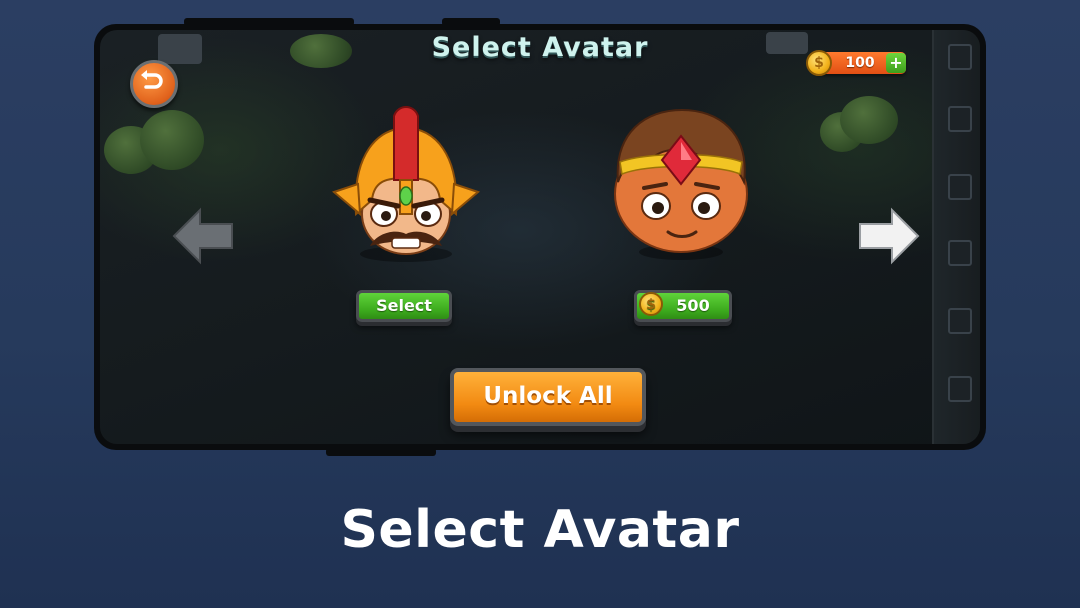  I want to click on buy-avatar-button: 500, so click(683, 306).